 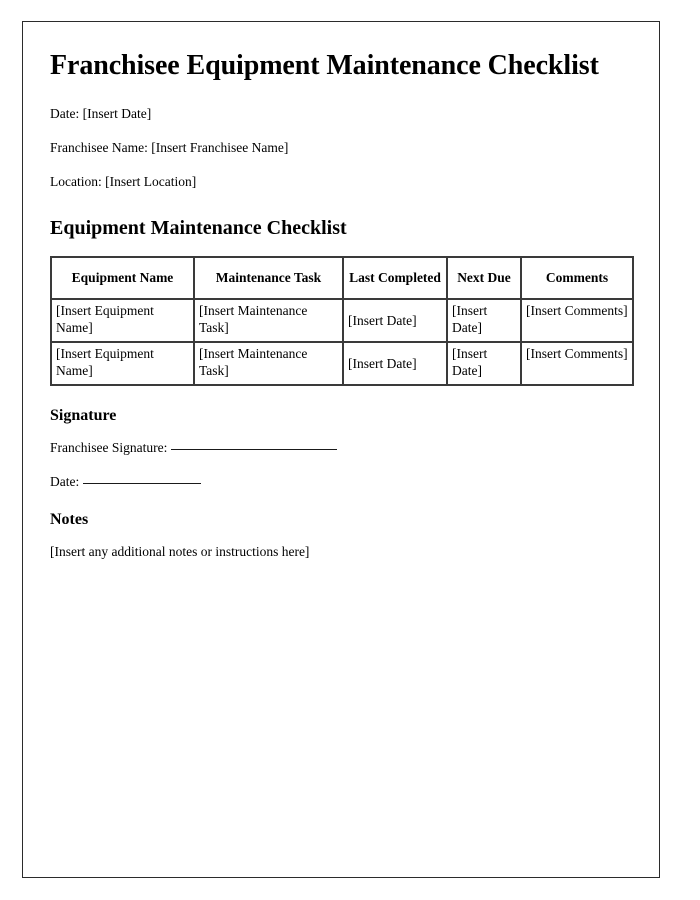 I want to click on franchisee-signature-write-line, so click(x=254, y=449).